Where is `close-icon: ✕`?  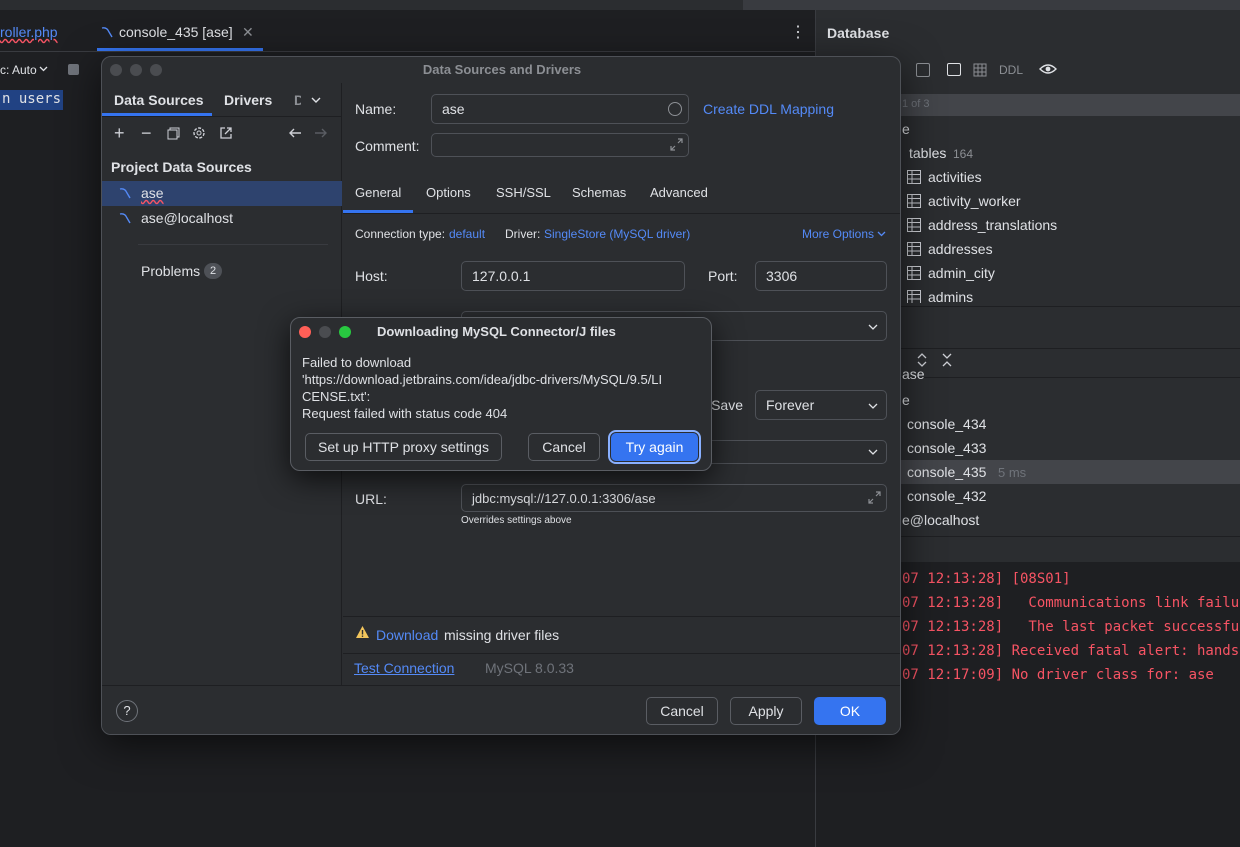 close-icon: ✕ is located at coordinates (248, 32).